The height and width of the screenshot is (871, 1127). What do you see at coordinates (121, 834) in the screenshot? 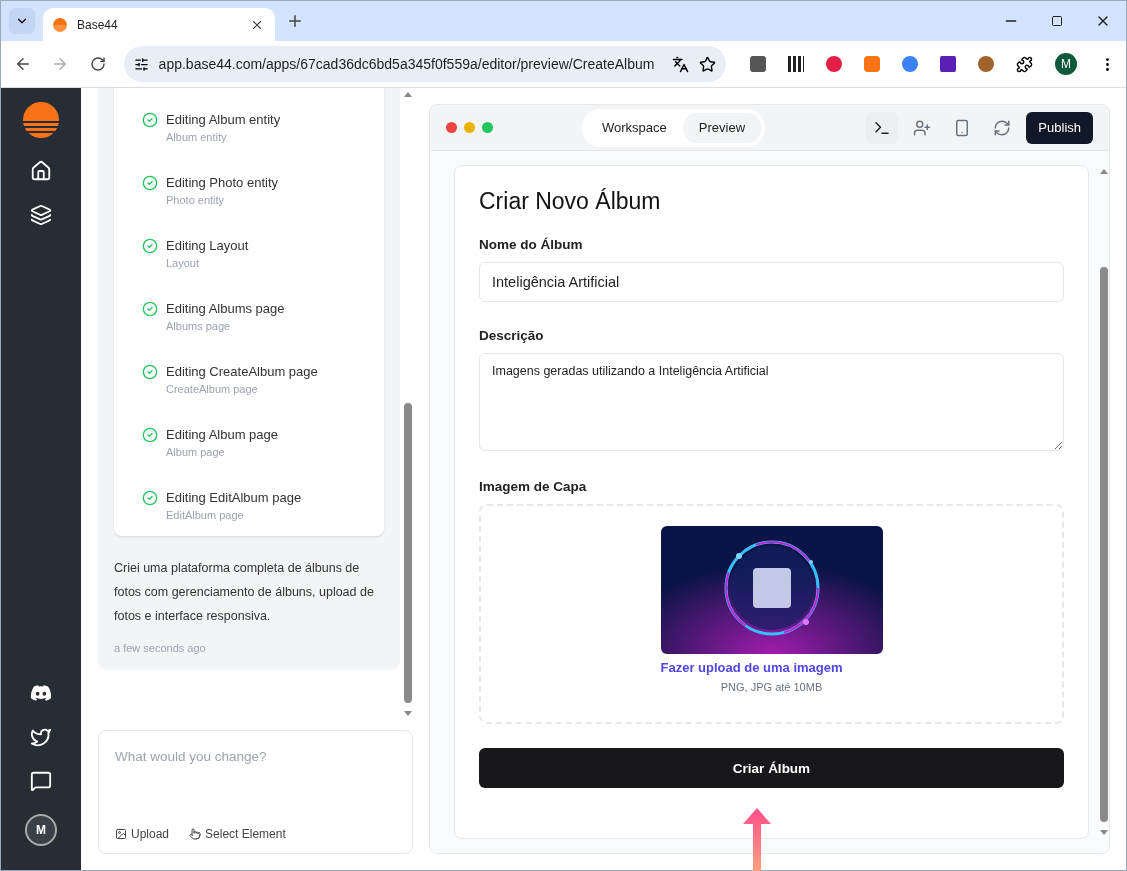
I see `image-icon` at bounding box center [121, 834].